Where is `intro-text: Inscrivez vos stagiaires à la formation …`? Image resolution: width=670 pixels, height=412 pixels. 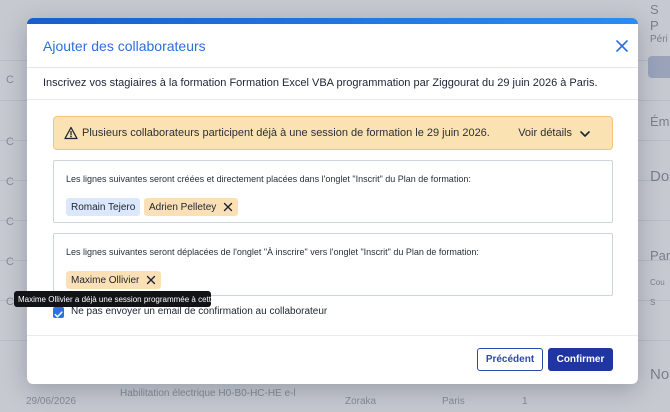 intro-text: Inscrivez vos stagiaires à la formation … is located at coordinates (320, 83).